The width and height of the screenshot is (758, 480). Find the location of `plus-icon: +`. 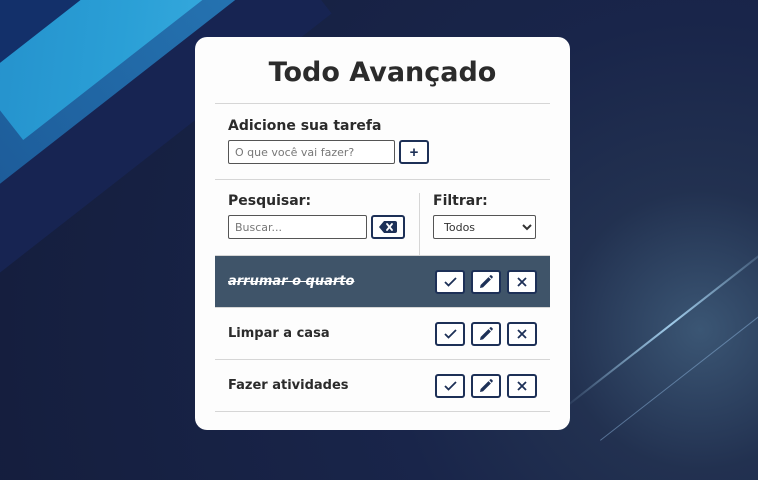

plus-icon: + is located at coordinates (414, 152).